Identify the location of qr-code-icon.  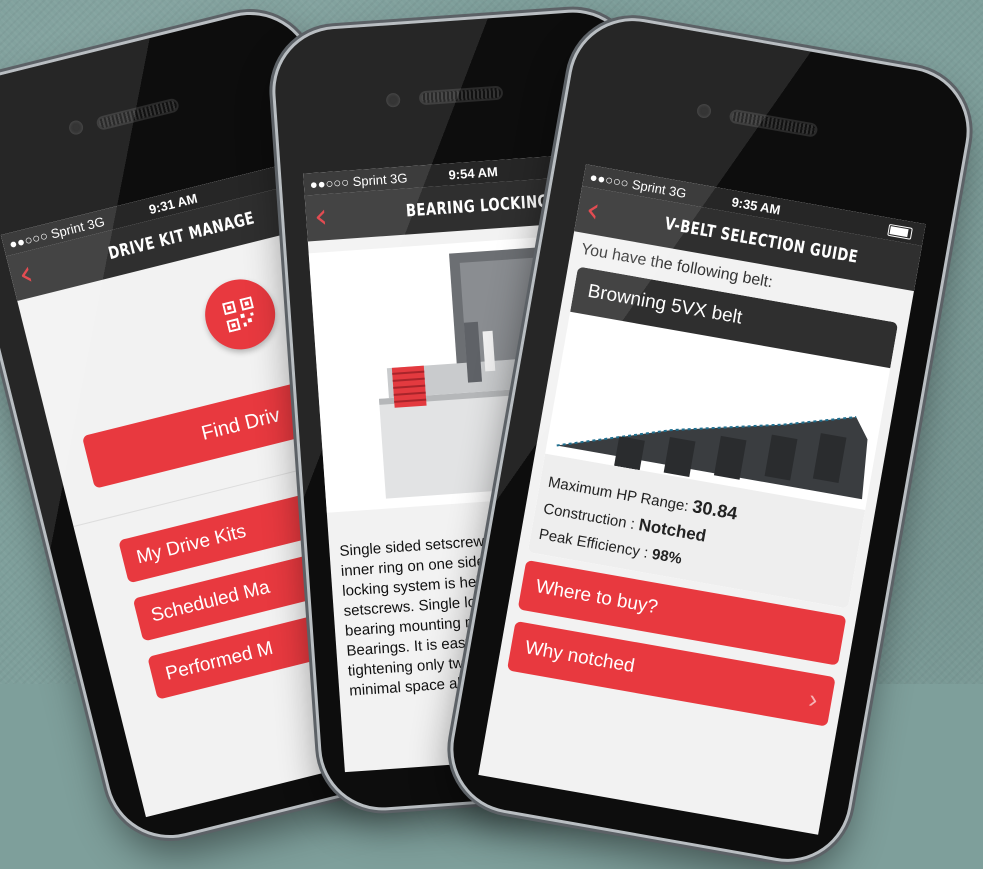
(237, 314).